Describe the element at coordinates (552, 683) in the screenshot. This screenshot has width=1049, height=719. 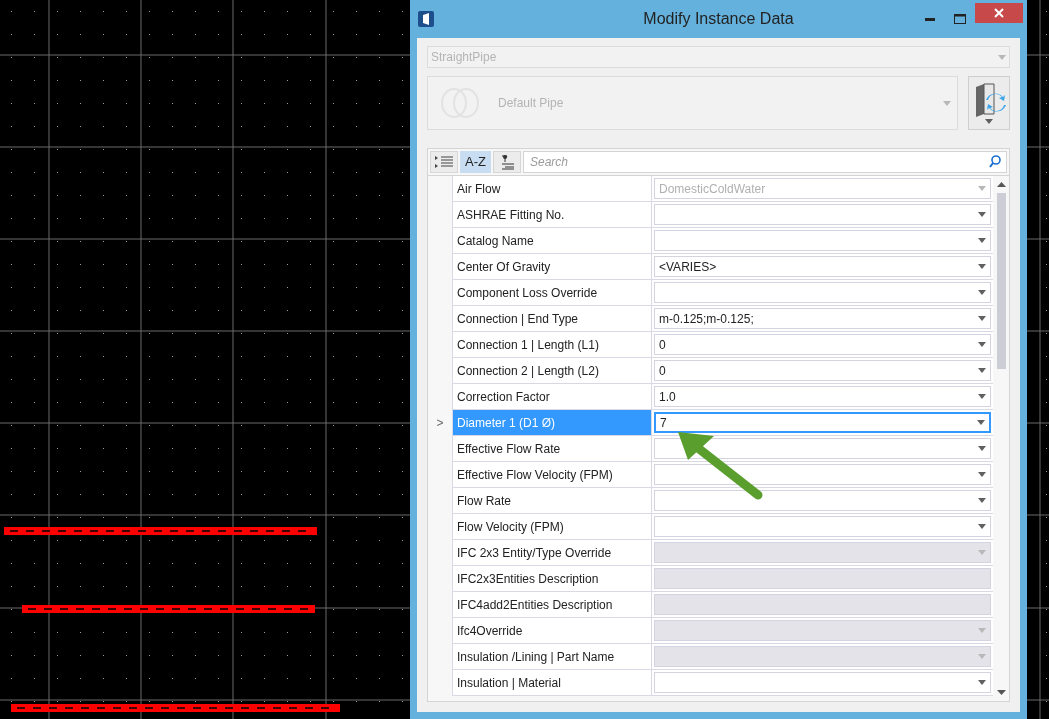
I see `property-name: Insulation | Material` at that location.